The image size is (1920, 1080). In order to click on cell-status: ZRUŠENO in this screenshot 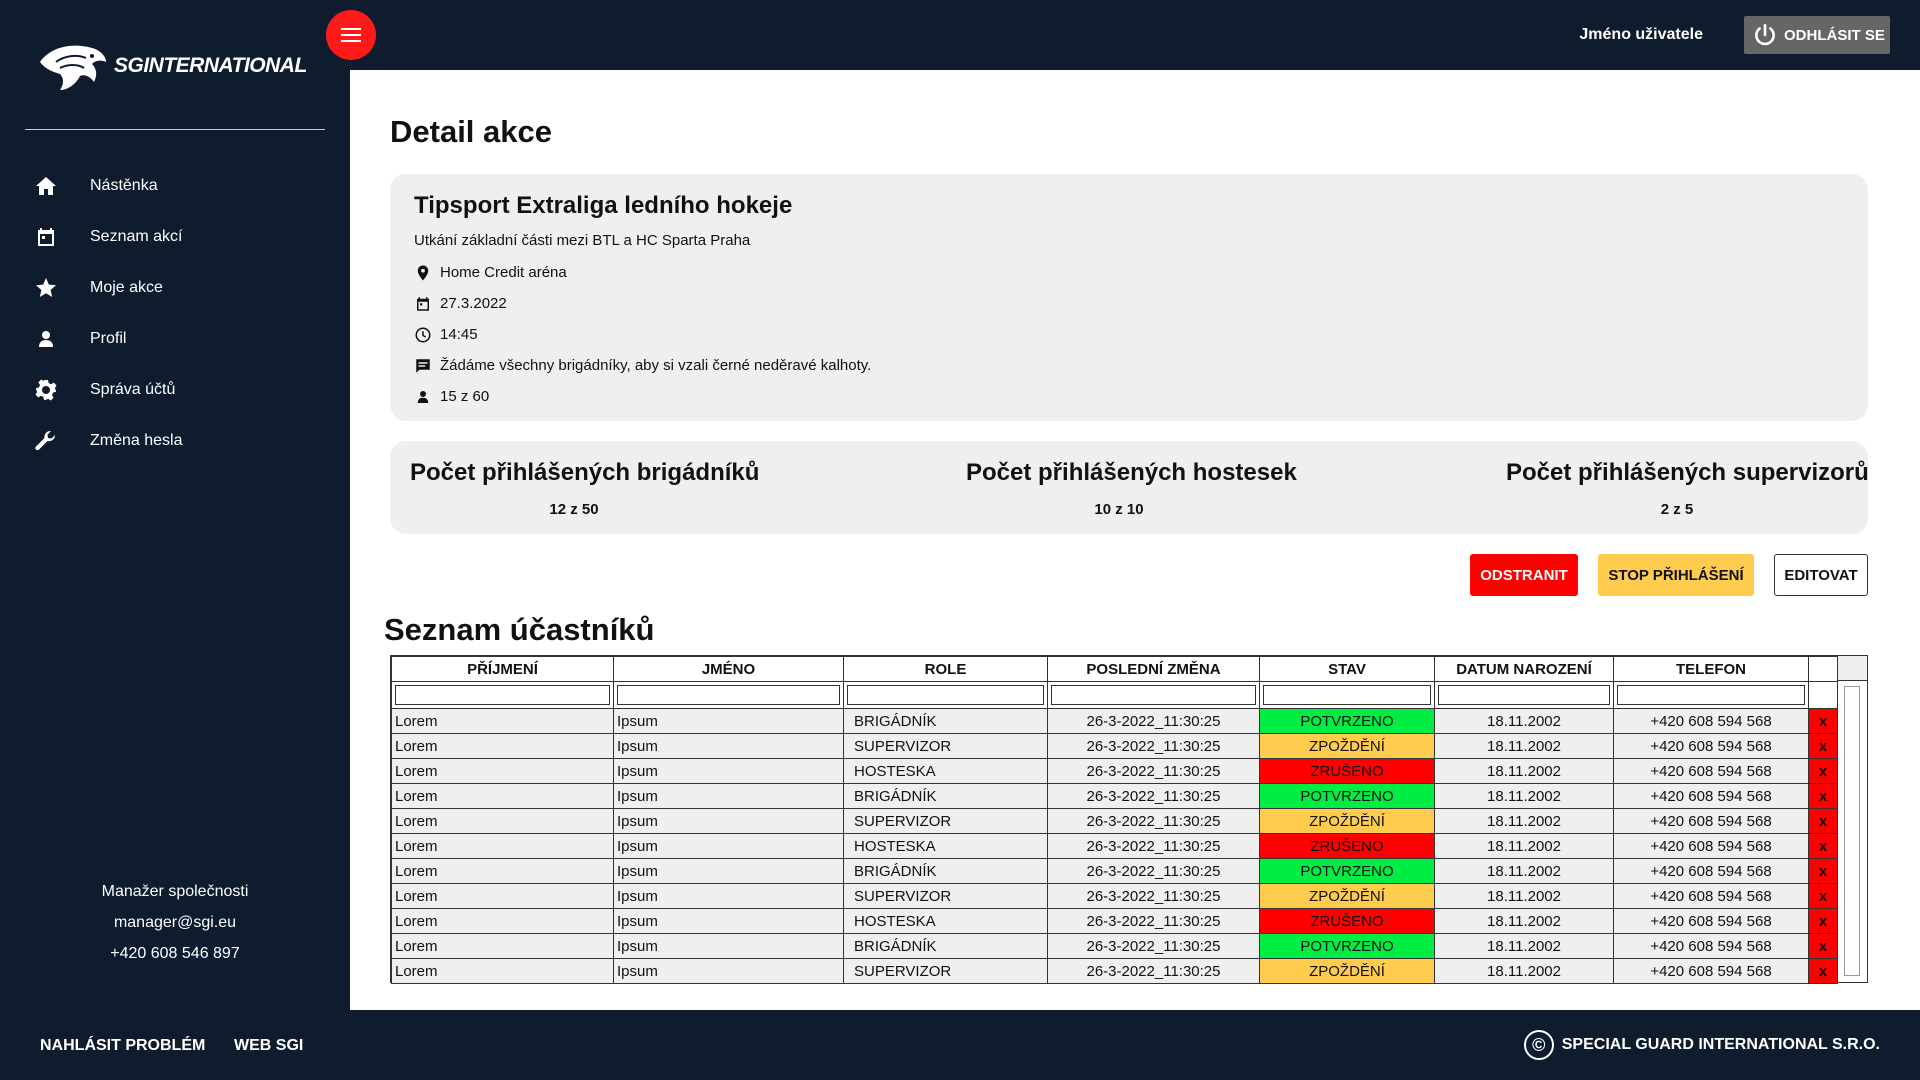, I will do `click(1347, 846)`.